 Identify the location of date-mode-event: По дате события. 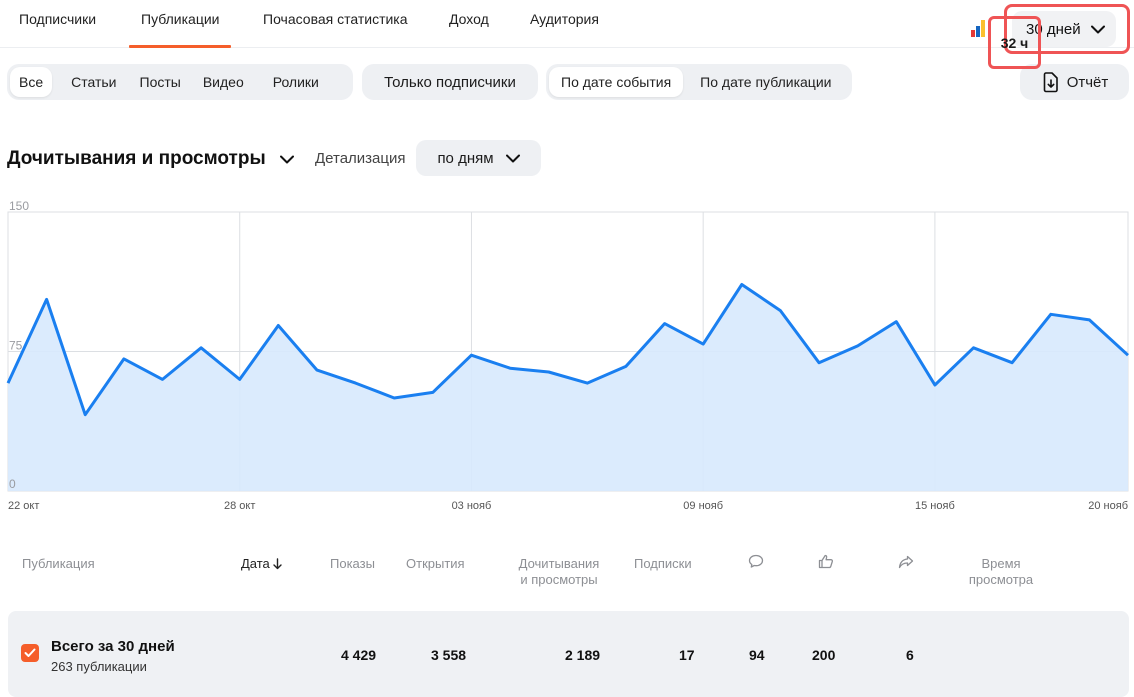
(616, 82).